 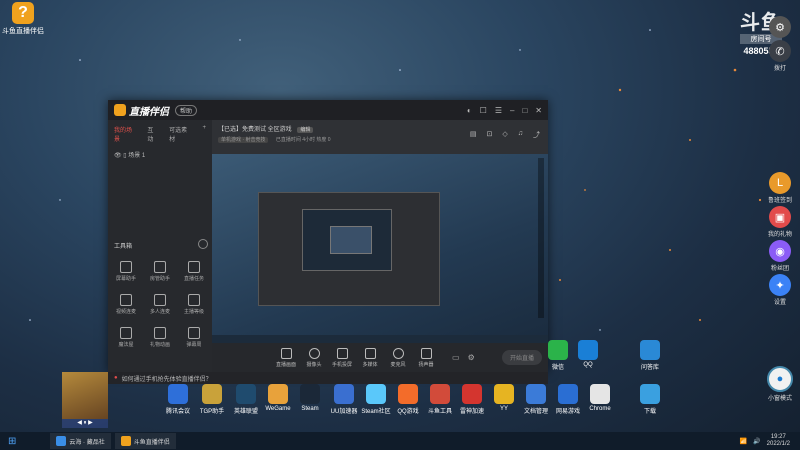 I want to click on tab-interact: 互动, so click(x=153, y=134).